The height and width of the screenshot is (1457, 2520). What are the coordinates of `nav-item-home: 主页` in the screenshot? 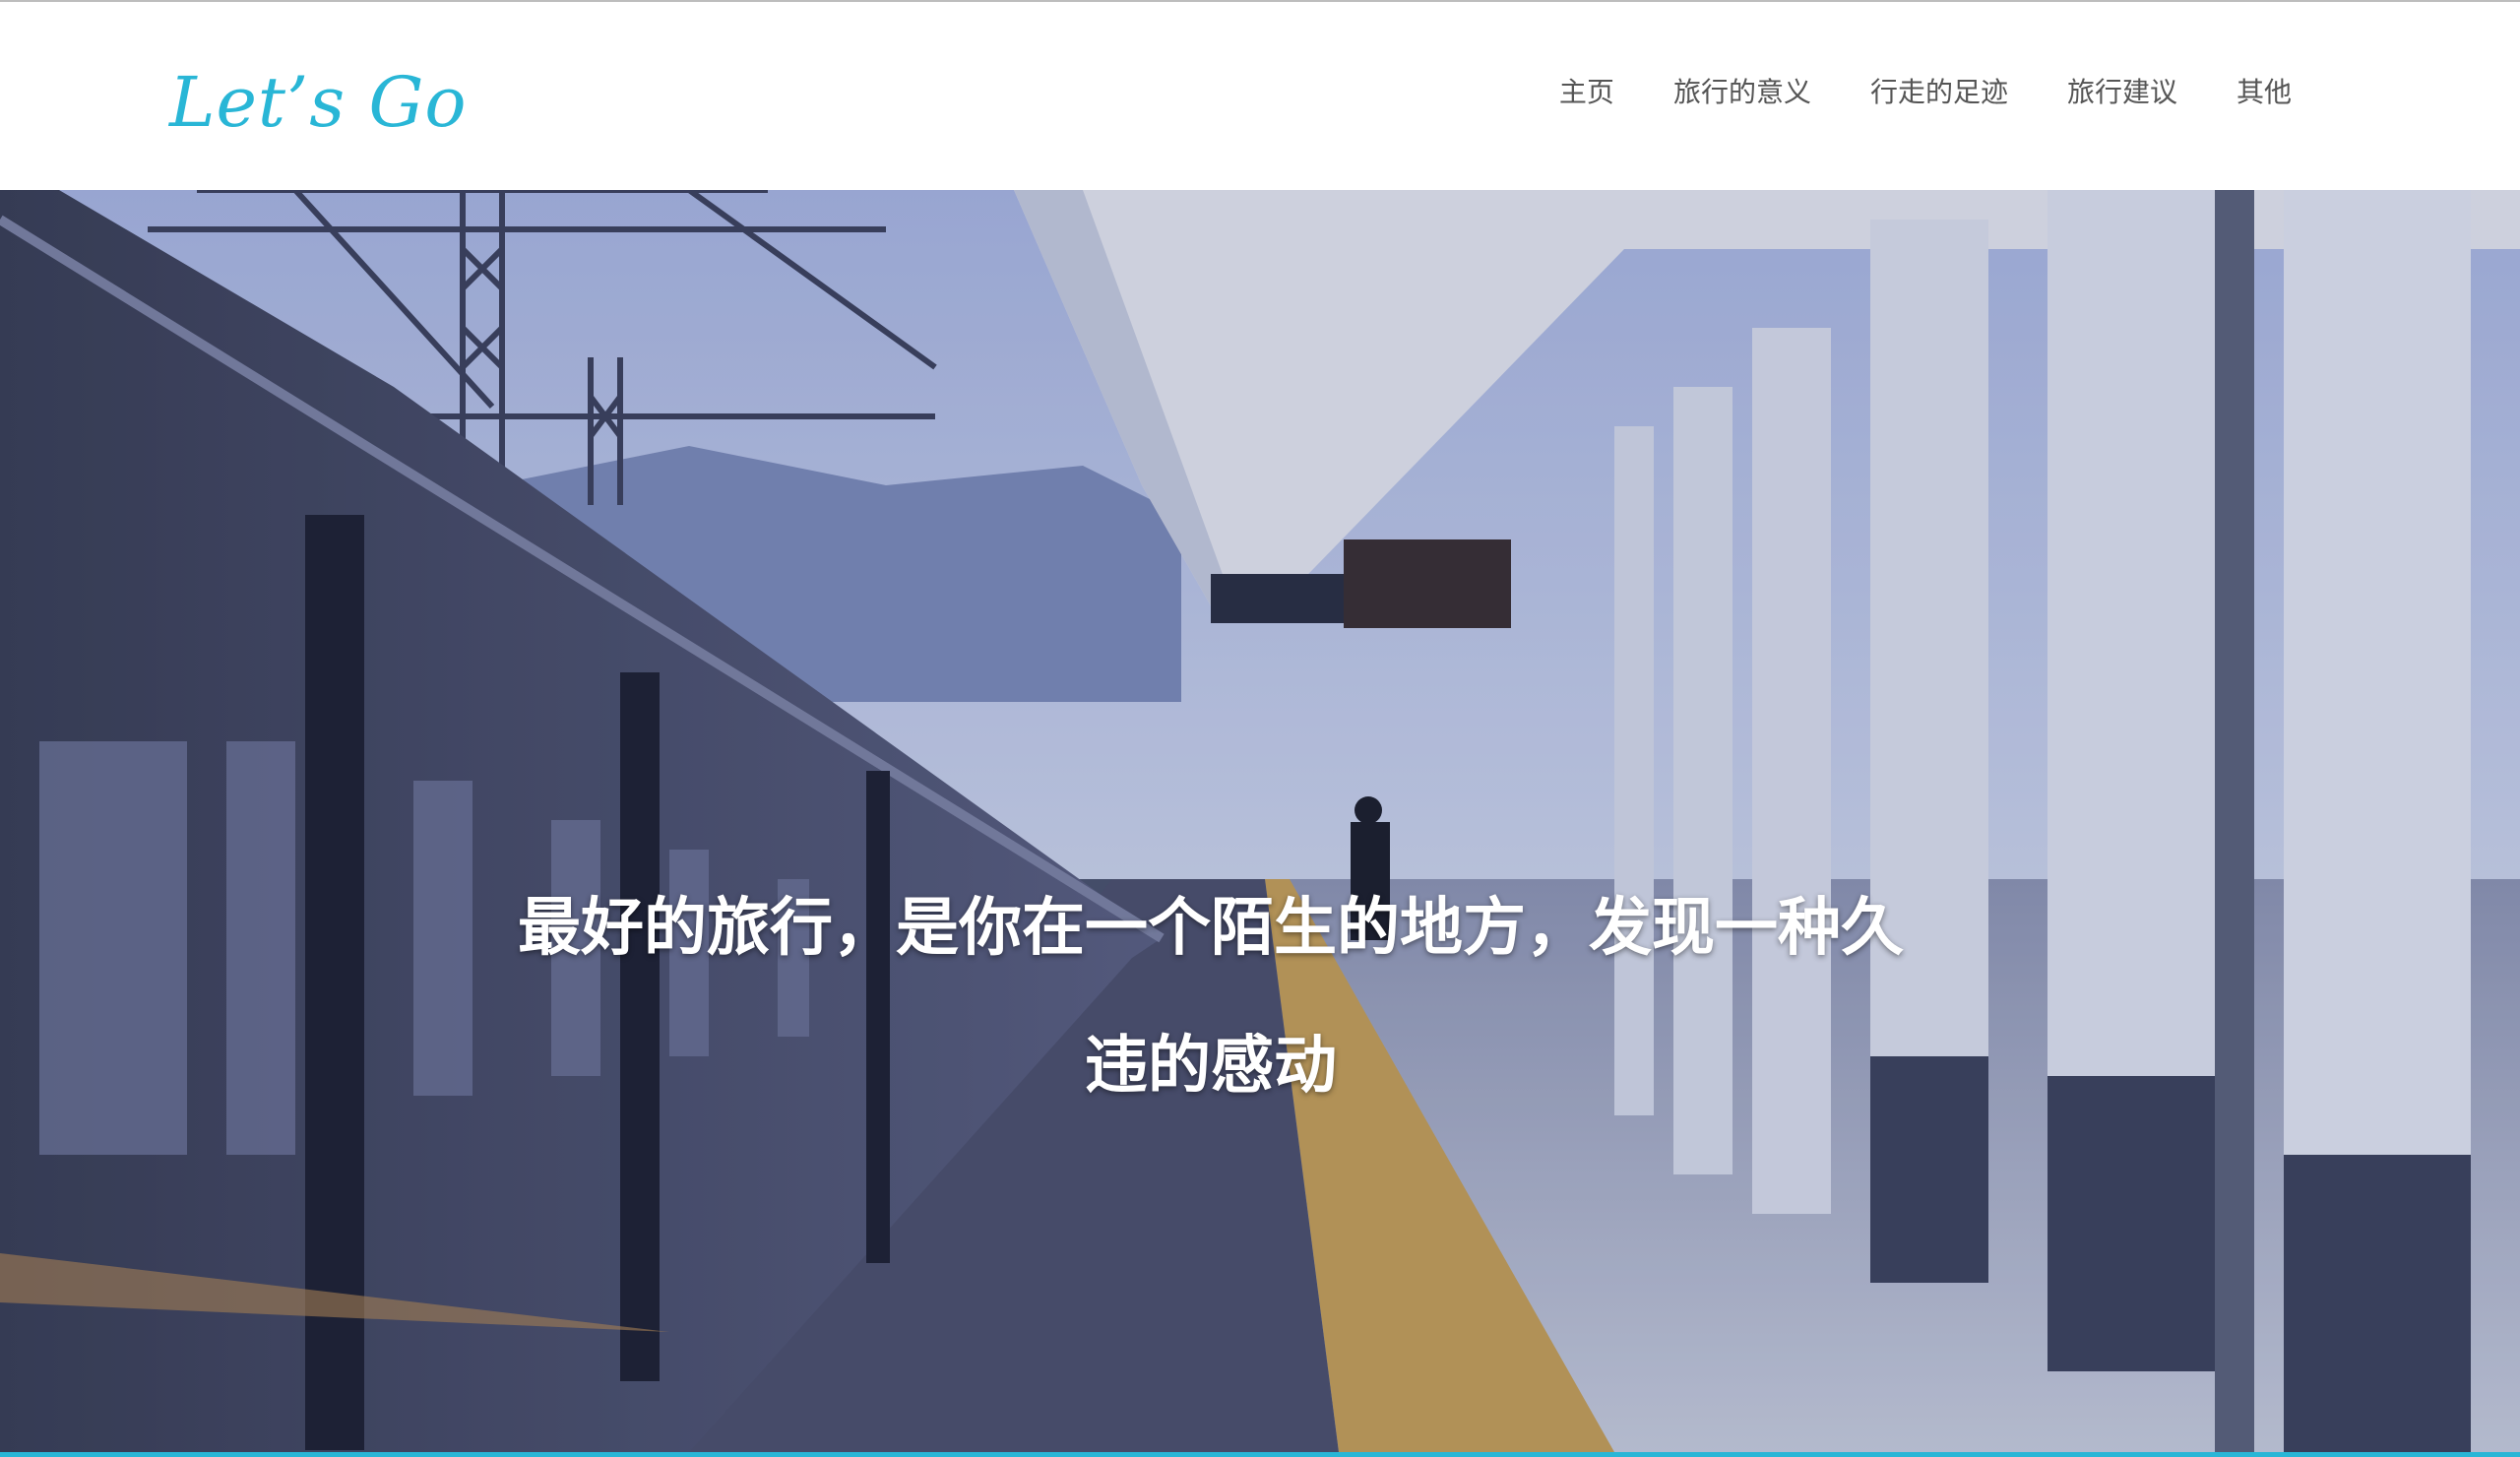 It's located at (1586, 92).